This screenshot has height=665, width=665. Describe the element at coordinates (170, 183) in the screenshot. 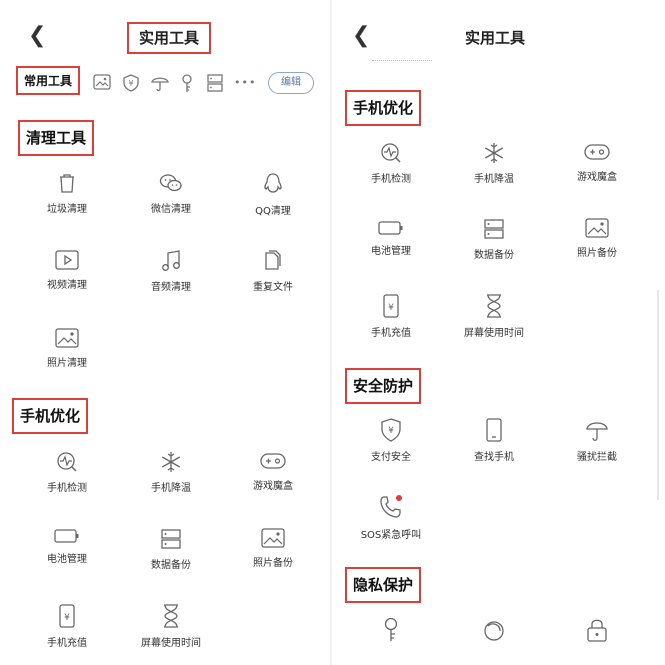

I see `wechat-icon` at that location.